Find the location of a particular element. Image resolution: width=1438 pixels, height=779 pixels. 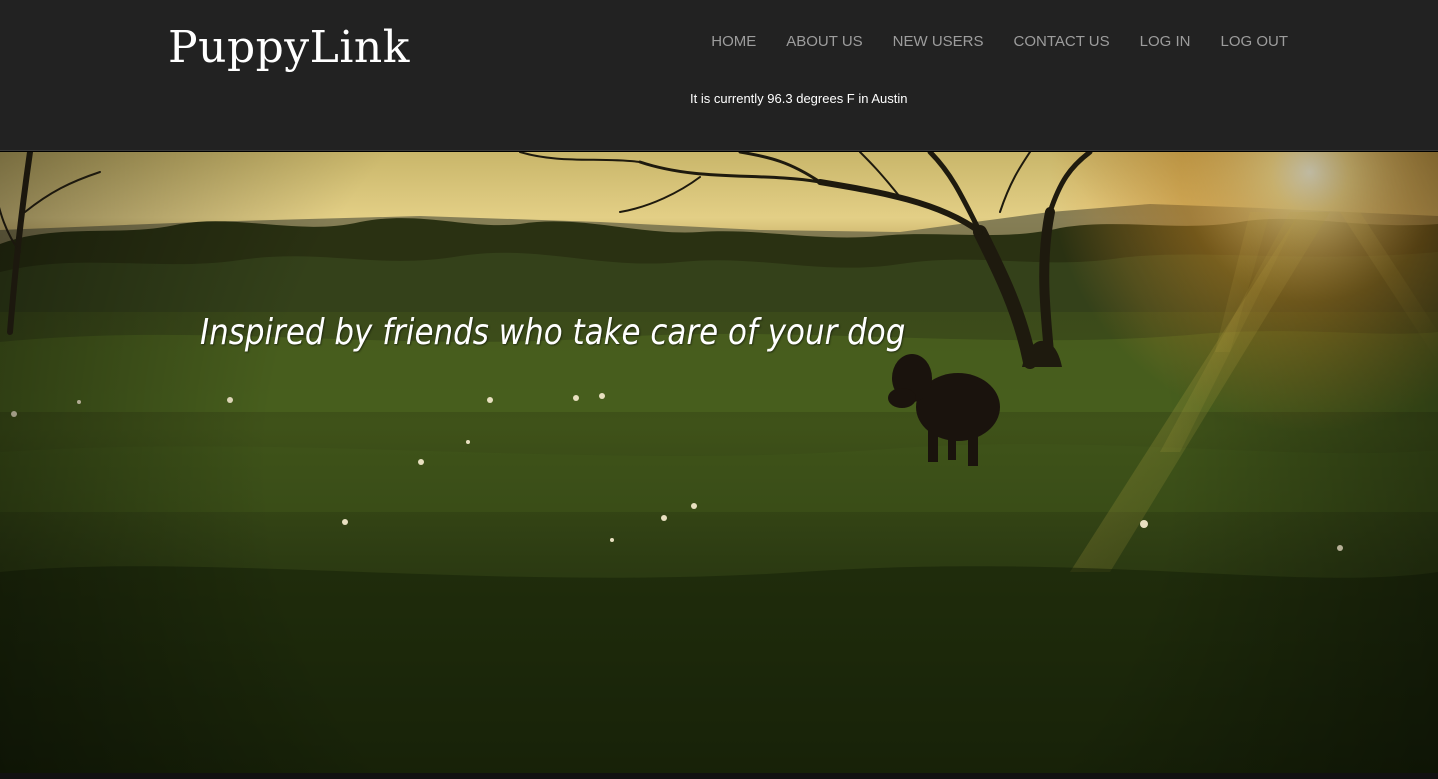

nav-log-out-link: LOG OUT is located at coordinates (1254, 42).